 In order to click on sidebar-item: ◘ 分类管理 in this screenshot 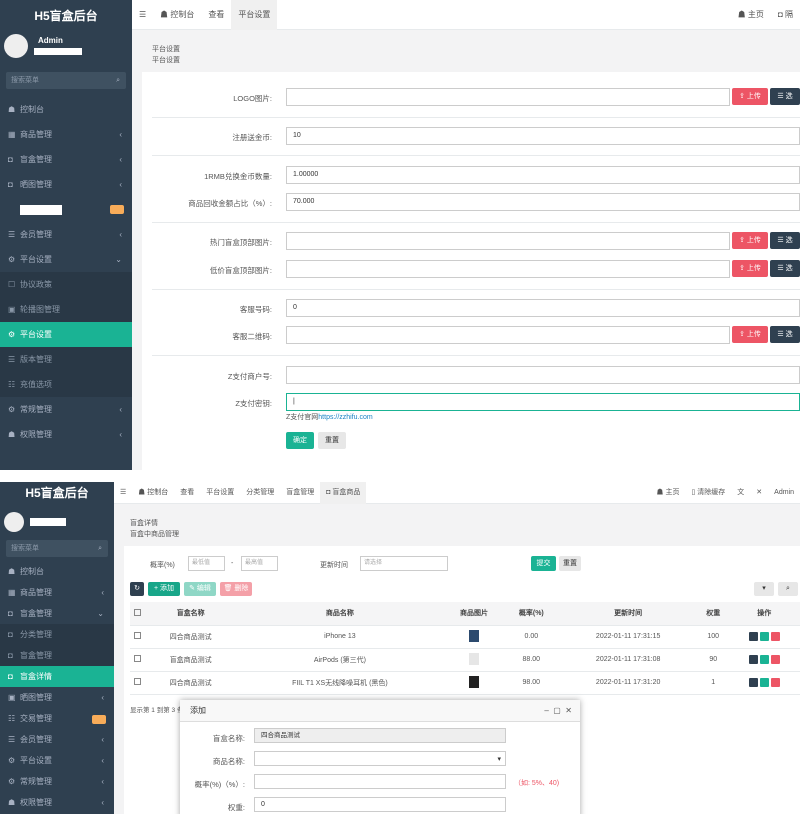, I will do `click(57, 634)`.